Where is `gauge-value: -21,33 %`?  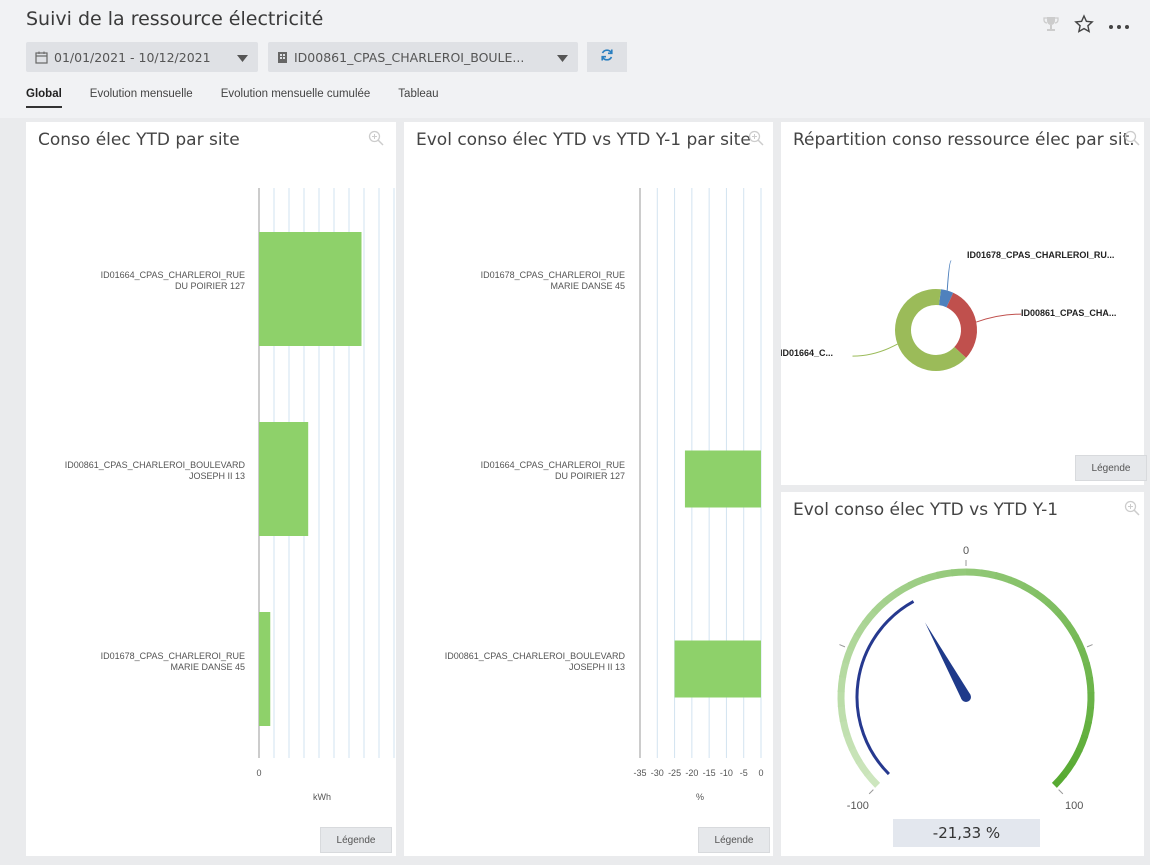
gauge-value: -21,33 % is located at coordinates (966, 833).